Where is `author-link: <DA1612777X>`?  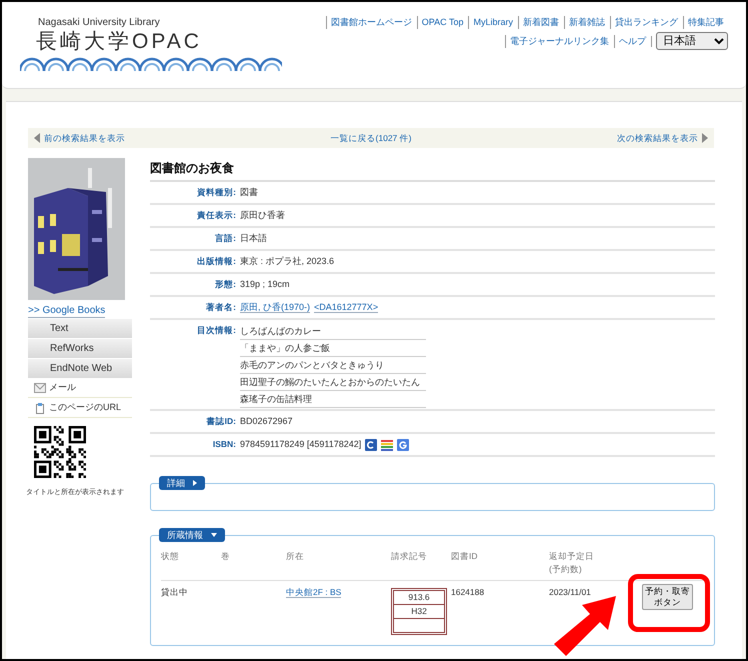
author-link: <DA1612777X> is located at coordinates (346, 307).